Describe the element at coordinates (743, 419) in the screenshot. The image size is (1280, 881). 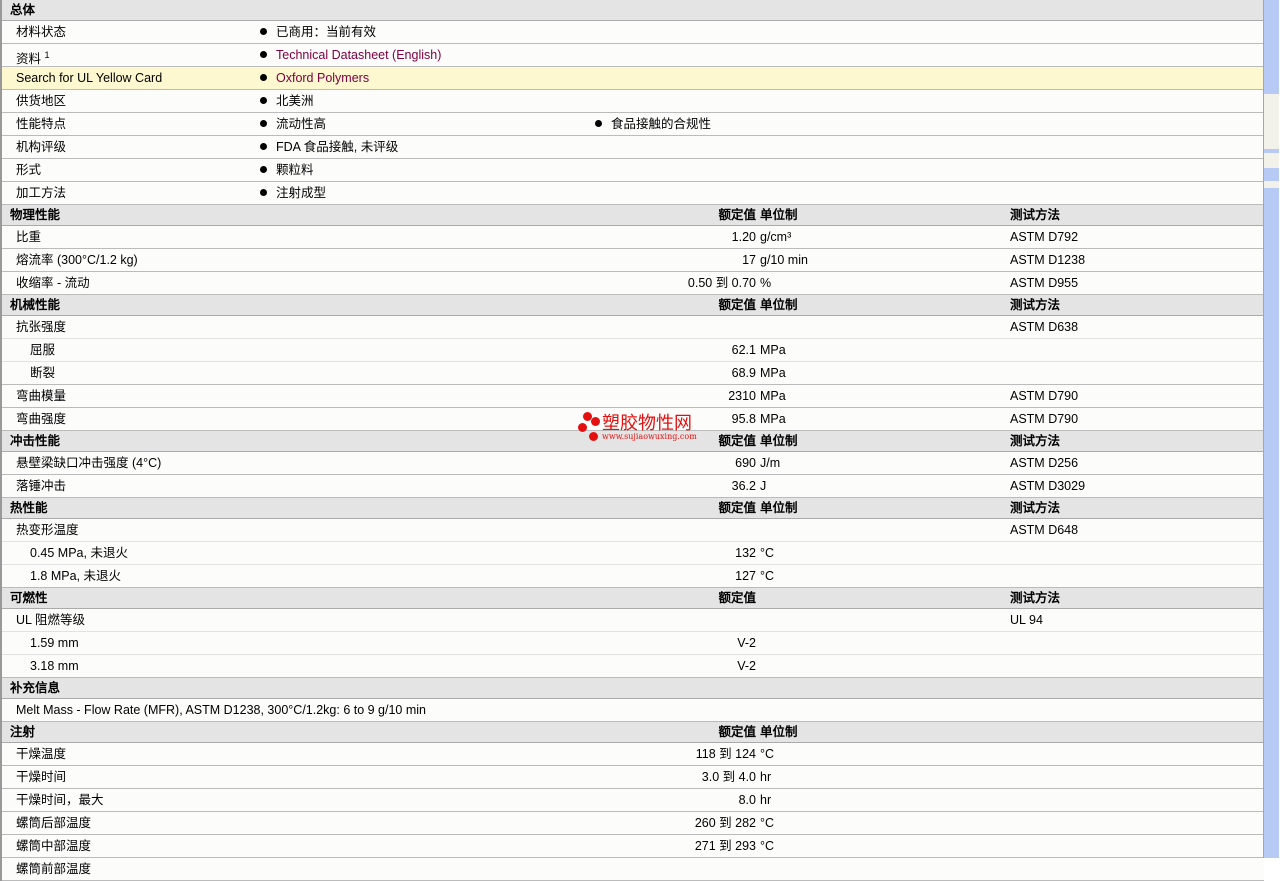
I see `property-value: 95.8` at that location.